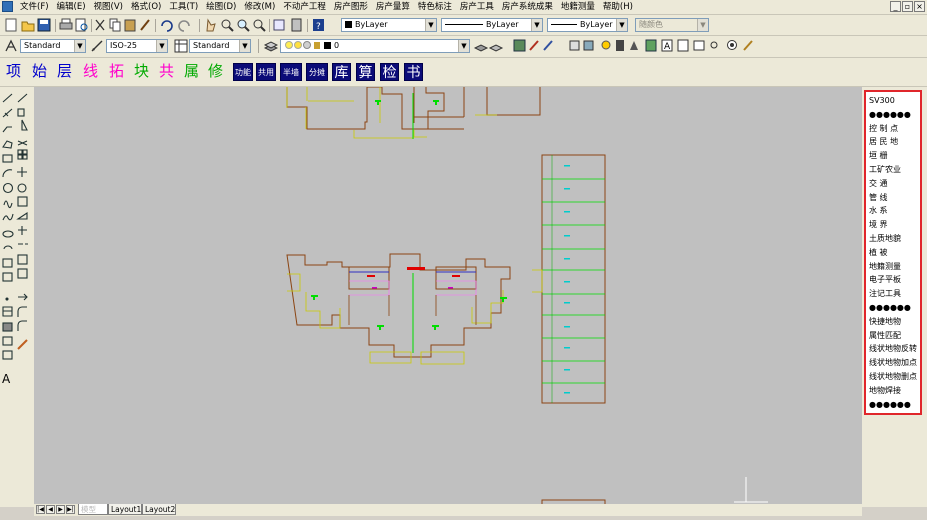 The image size is (927, 520). Describe the element at coordinates (70, 509) in the screenshot. I see `last-tab-button: ▶|` at that location.